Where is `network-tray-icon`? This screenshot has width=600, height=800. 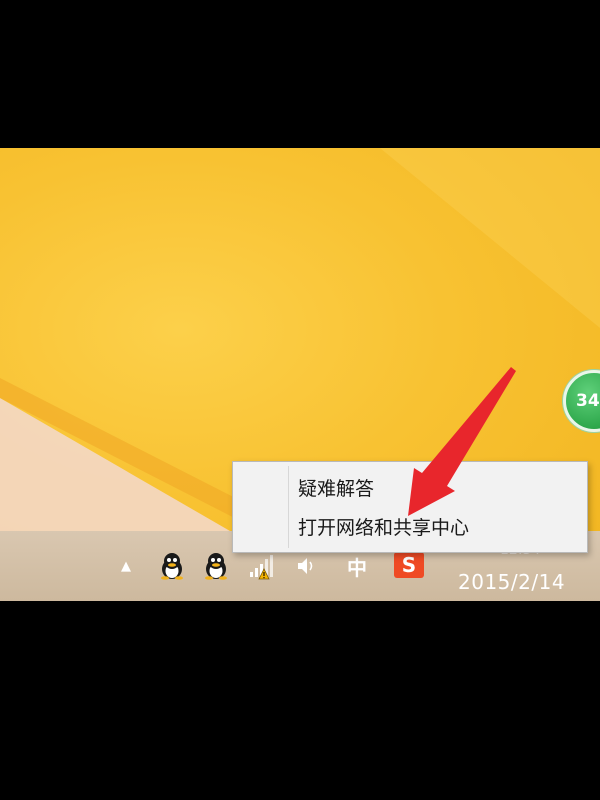 network-tray-icon is located at coordinates (261, 566).